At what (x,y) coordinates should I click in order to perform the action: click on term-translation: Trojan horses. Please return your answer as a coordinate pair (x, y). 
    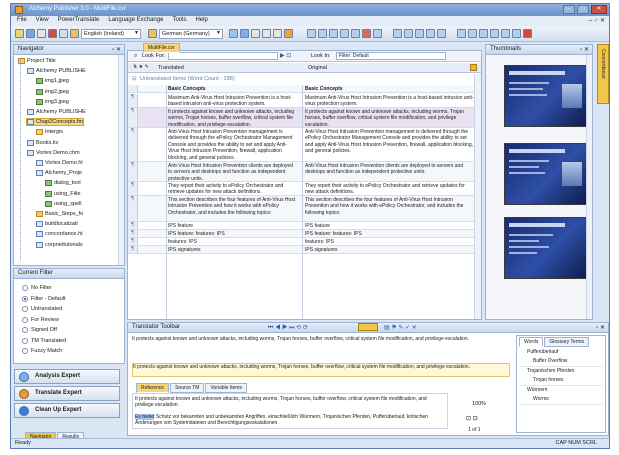
    Looking at the image, I should click on (561, 381).